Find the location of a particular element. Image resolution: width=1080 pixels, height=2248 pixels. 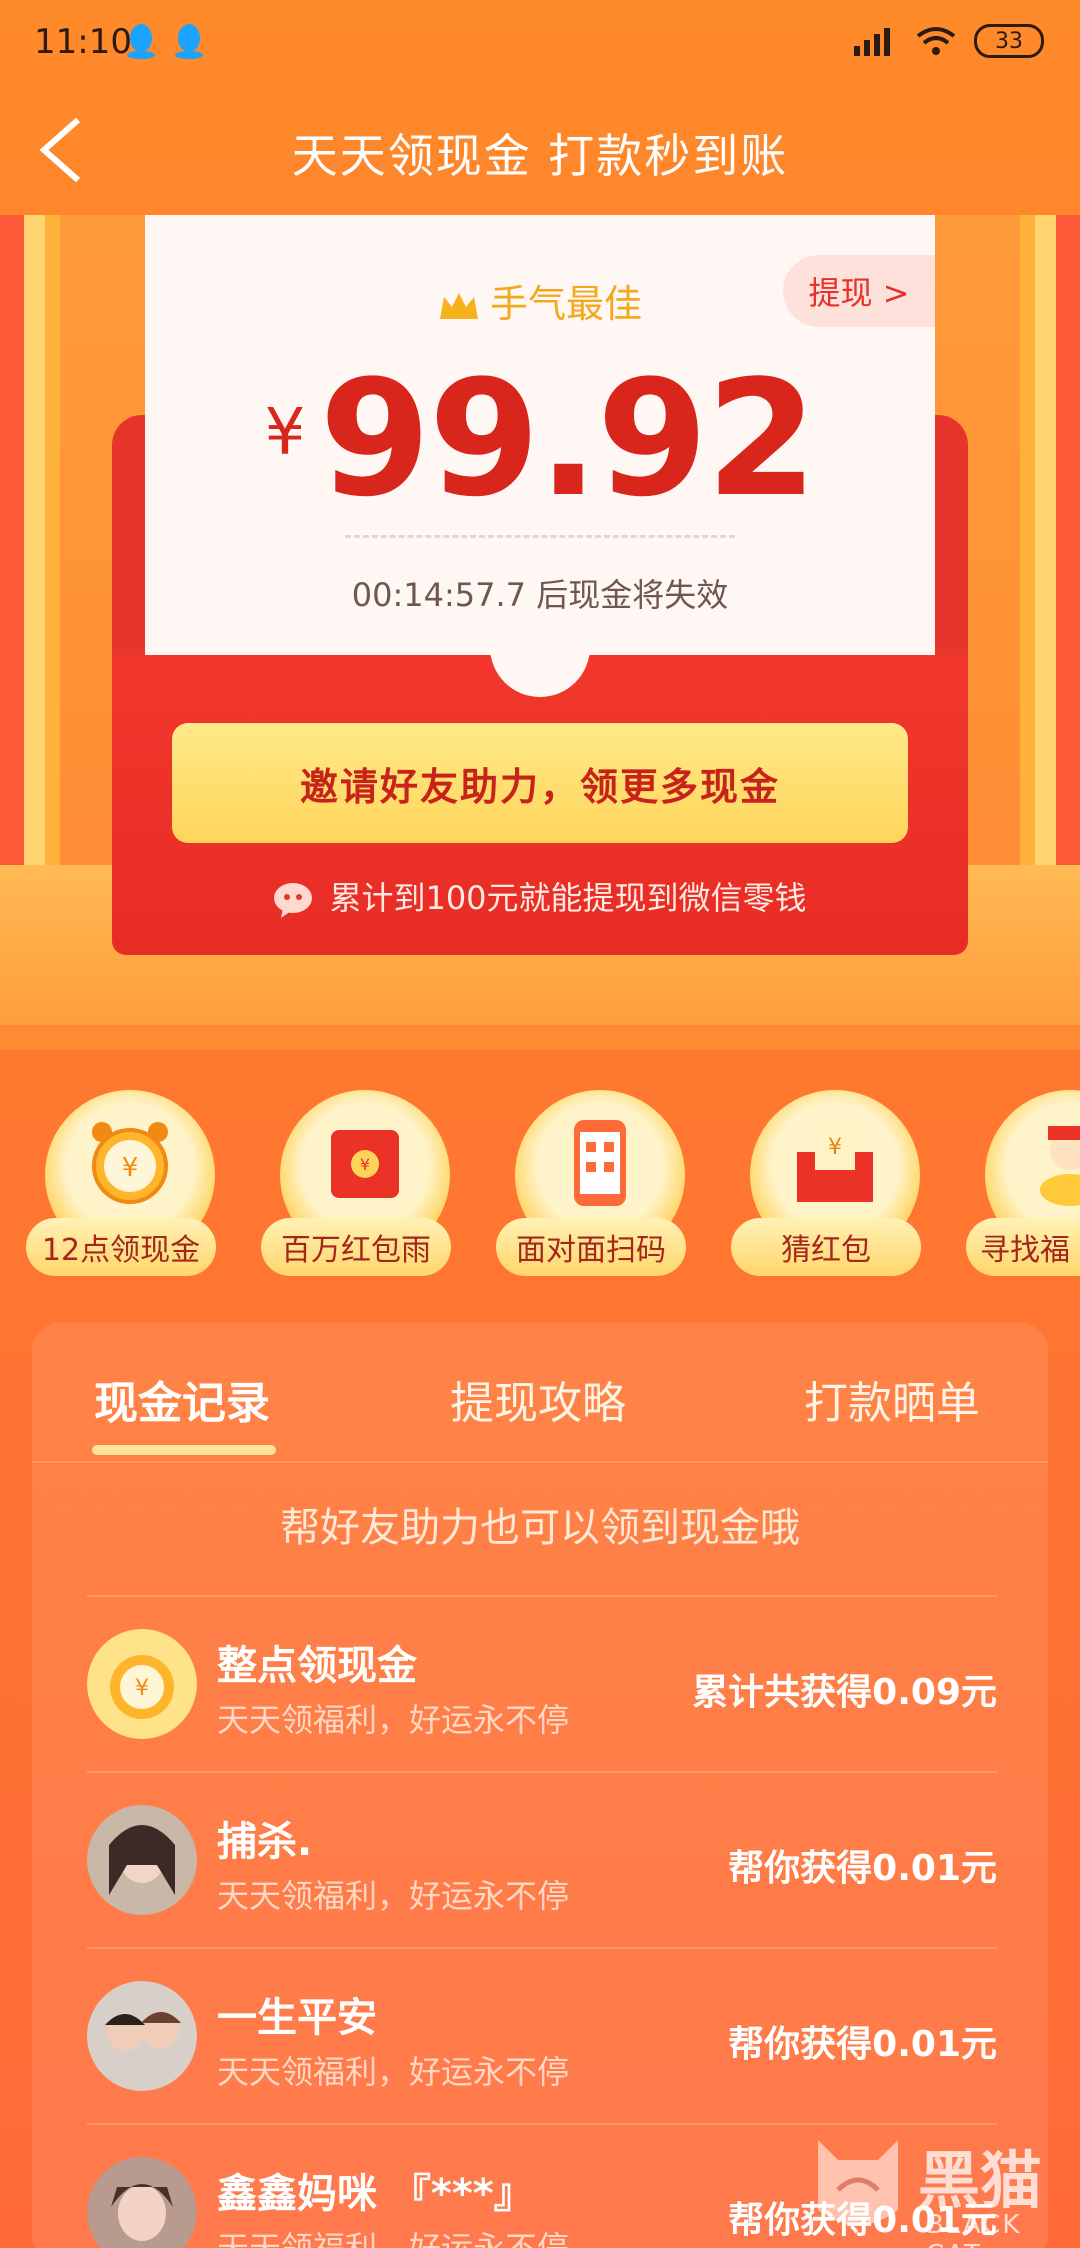

tab-payout-showcase: 打款晒单 is located at coordinates (892, 1399).